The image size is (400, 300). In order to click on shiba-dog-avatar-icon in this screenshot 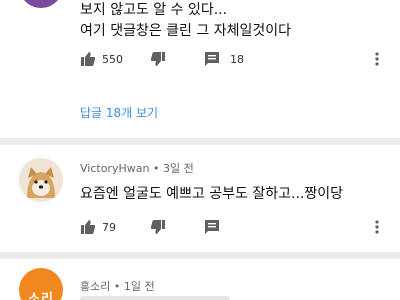, I will do `click(41, 180)`.